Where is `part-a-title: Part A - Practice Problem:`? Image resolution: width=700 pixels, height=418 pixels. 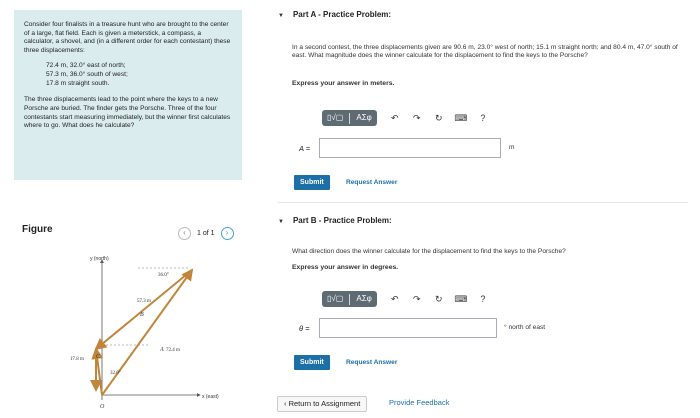 part-a-title: Part A - Practice Problem: is located at coordinates (342, 14).